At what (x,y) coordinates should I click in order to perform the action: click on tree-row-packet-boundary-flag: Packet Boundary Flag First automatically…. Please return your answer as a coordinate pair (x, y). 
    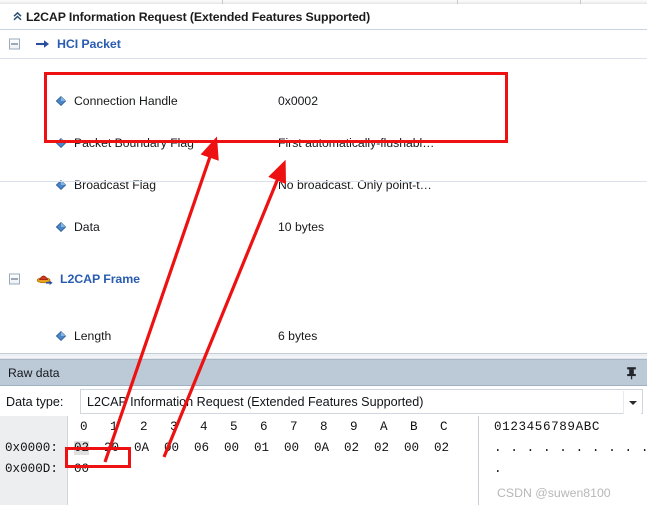
    Looking at the image, I should click on (323, 142).